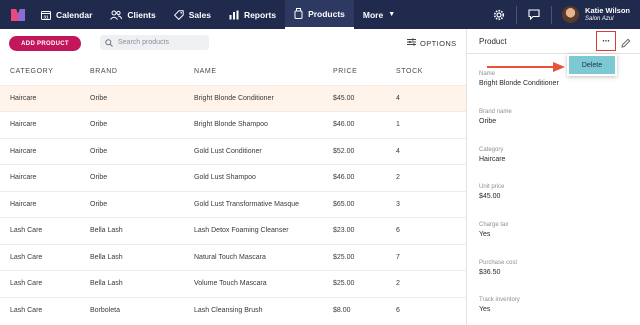  I want to click on user-salon: Salon Azul, so click(599, 19).